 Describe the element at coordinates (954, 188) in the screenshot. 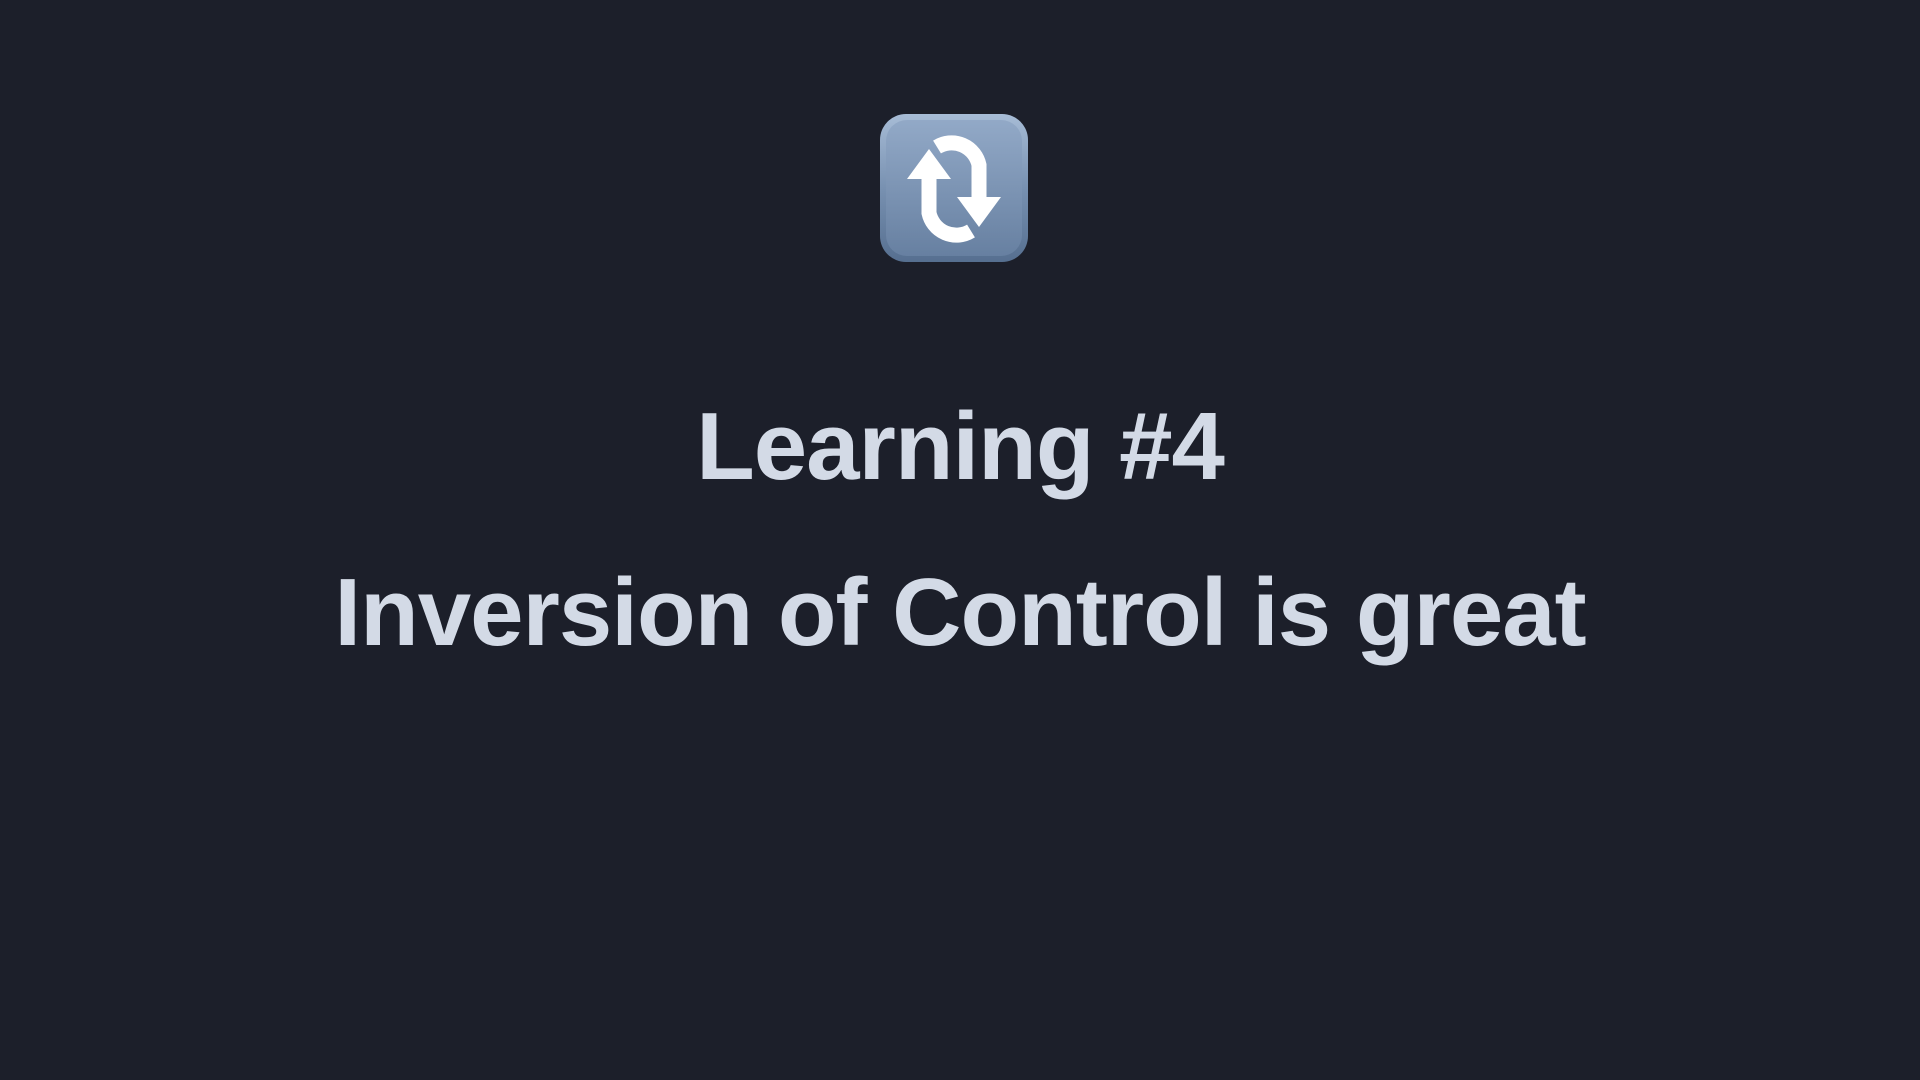

I see `clockwise-vertical-arrows-icon` at that location.